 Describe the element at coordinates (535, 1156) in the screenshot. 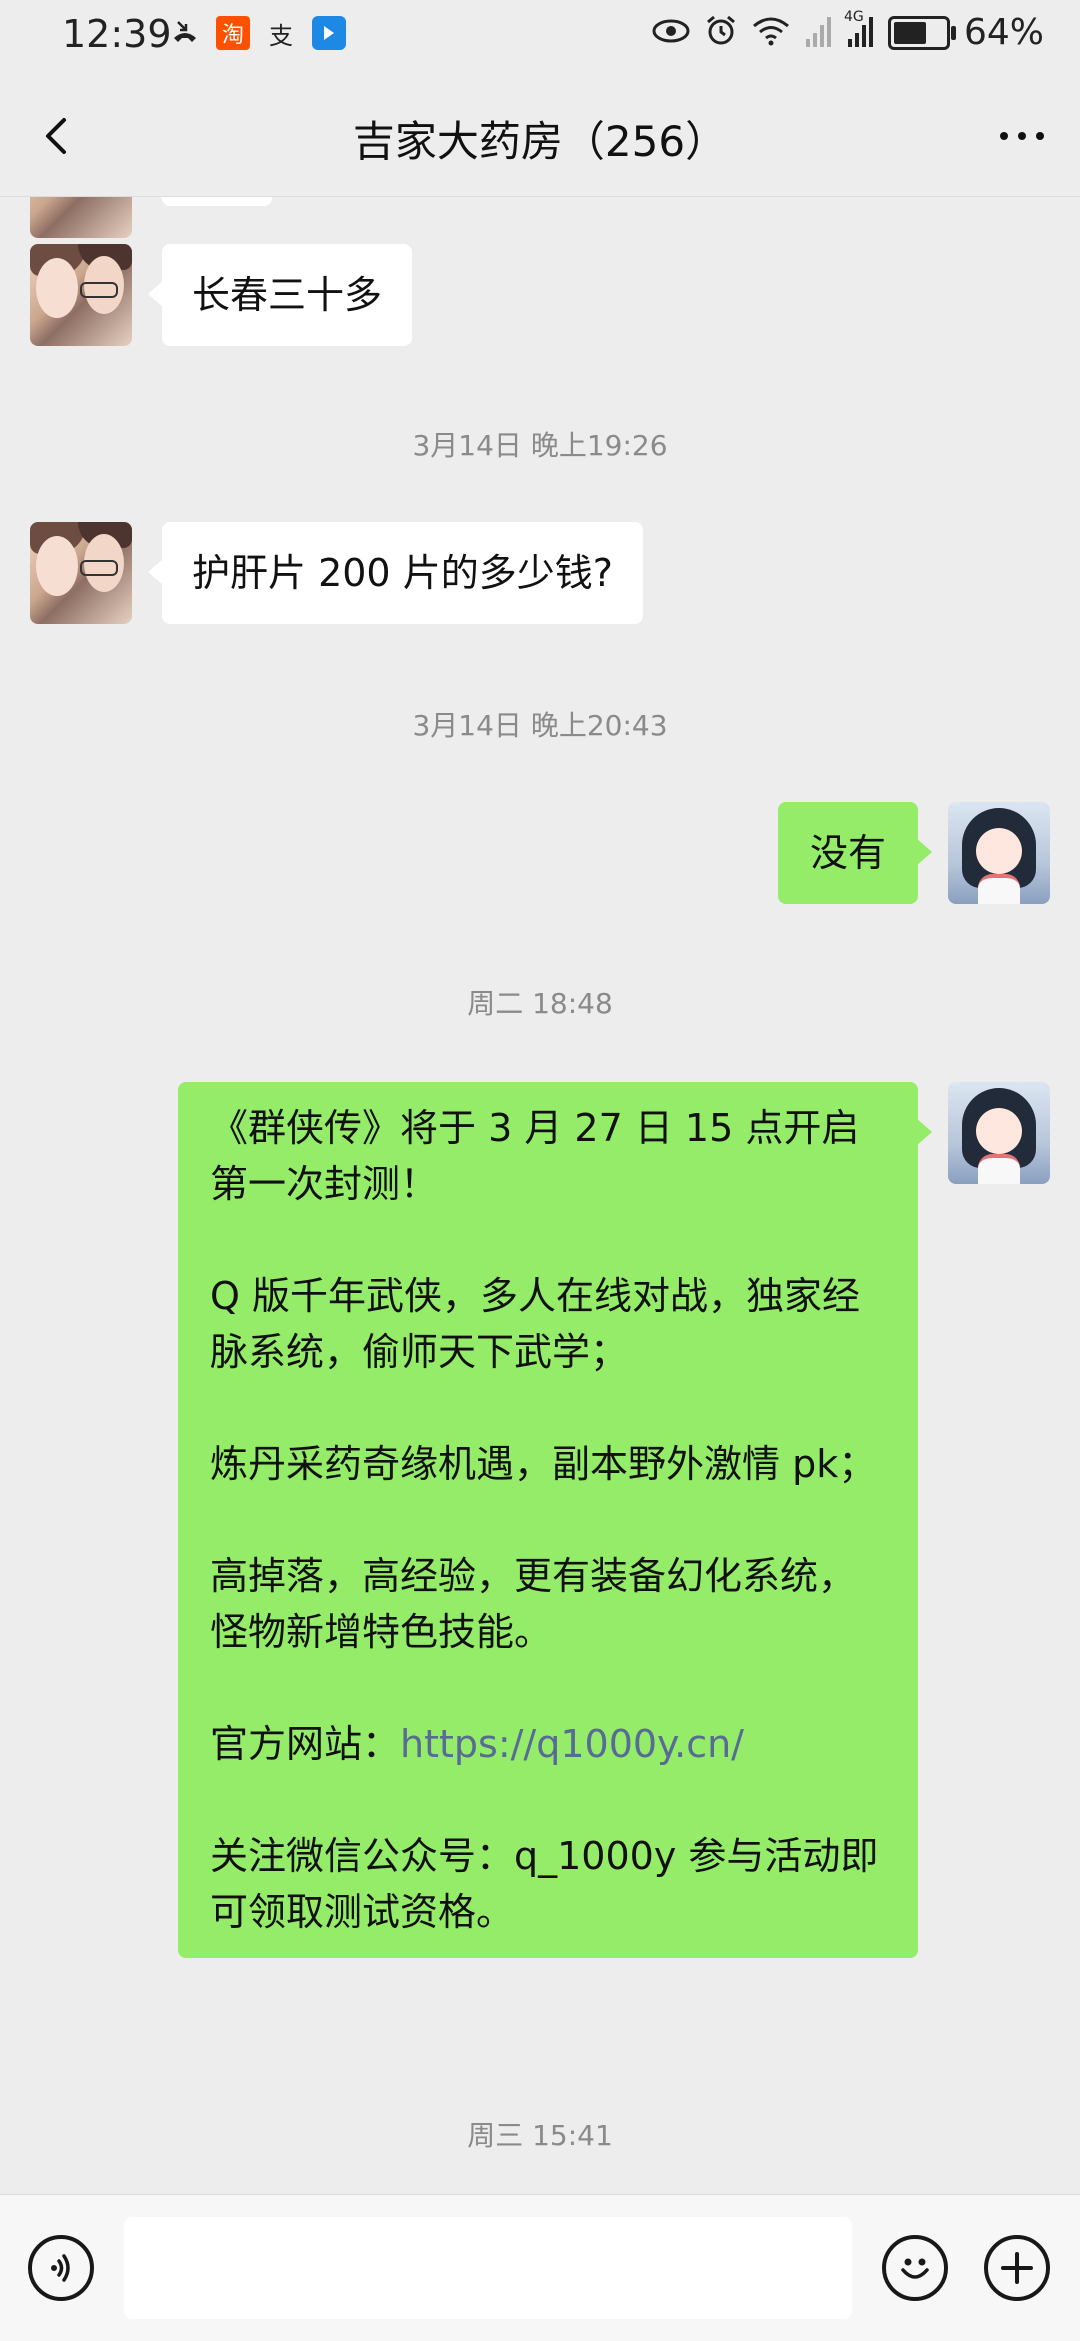

I see `message-paragraph: 《群侠传》将于 3 月 27 日 15 点开启第一次封测！` at that location.